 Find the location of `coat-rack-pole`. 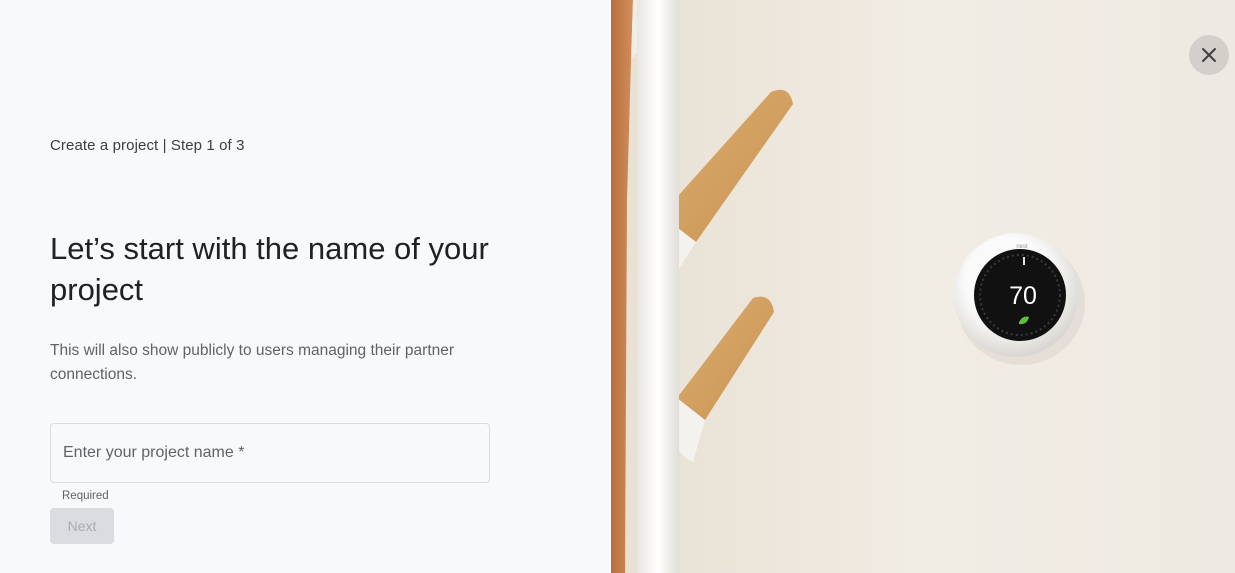

coat-rack-pole is located at coordinates (658, 286).